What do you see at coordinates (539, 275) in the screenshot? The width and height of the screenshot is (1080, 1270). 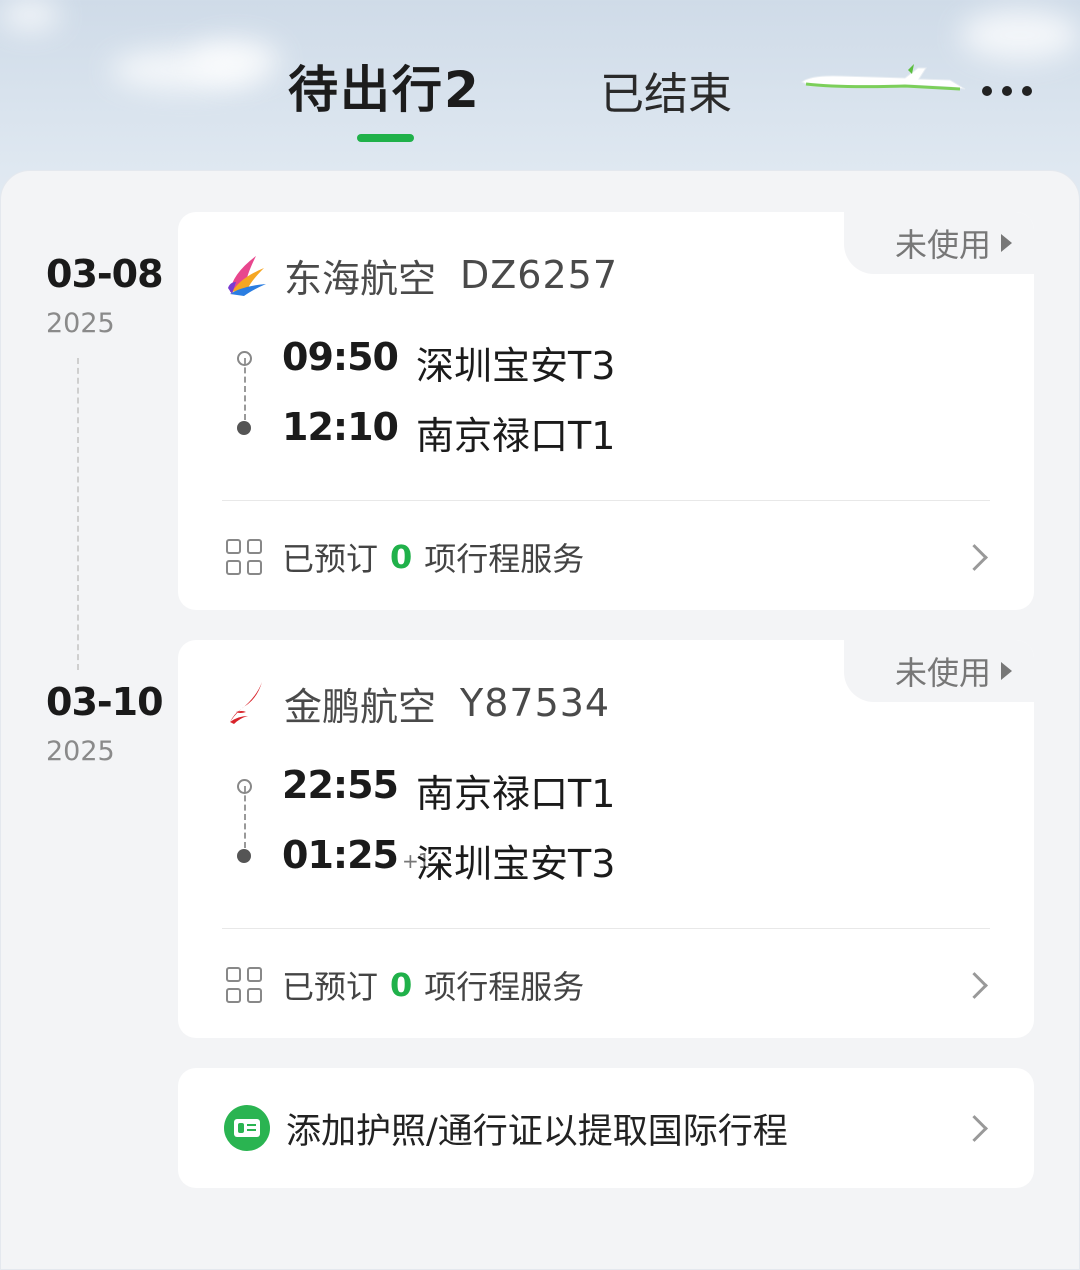 I see `flight-number: DZ6257` at bounding box center [539, 275].